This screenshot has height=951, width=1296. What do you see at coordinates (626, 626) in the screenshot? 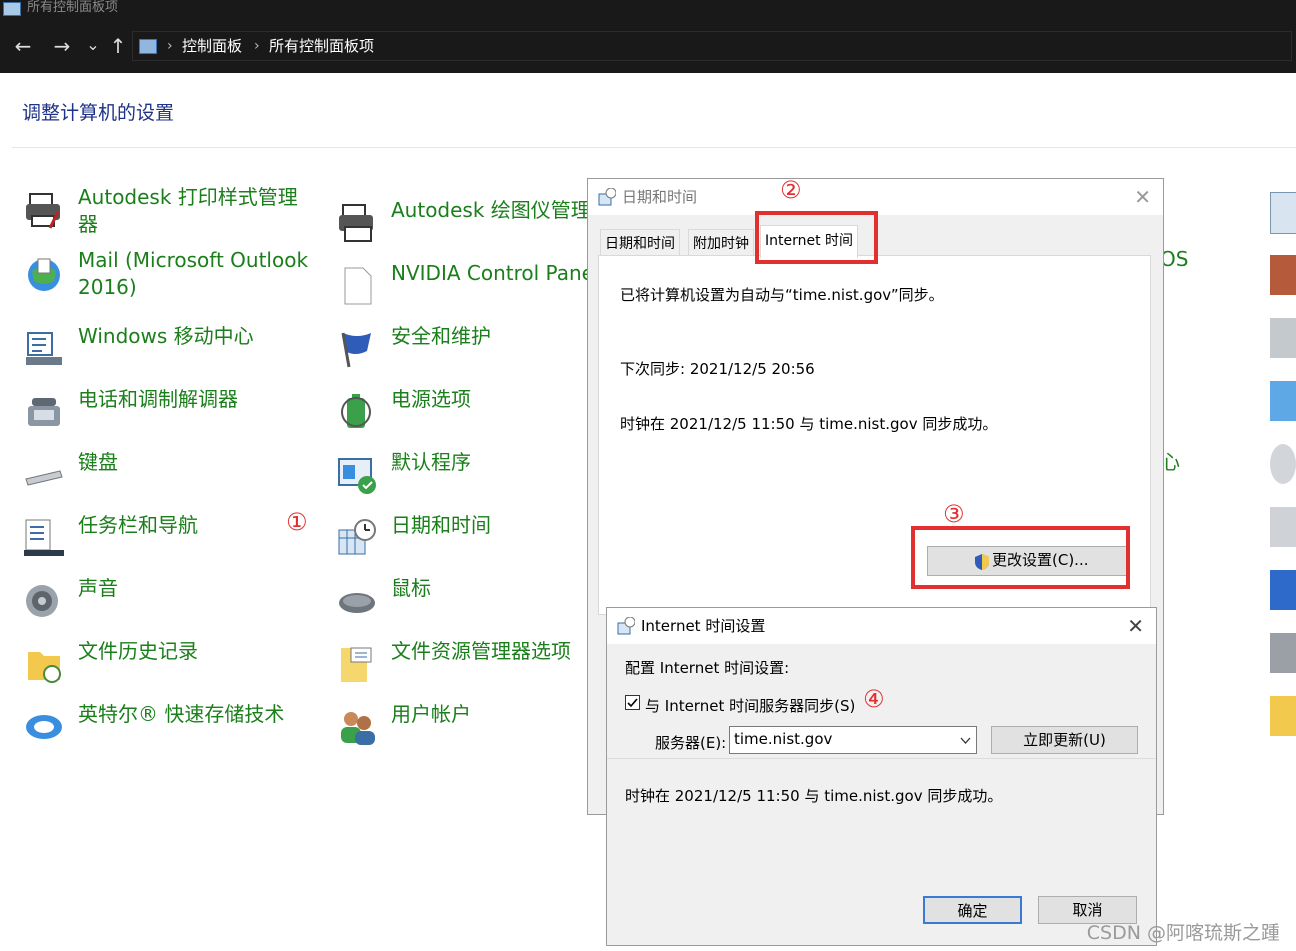
I see `date-time-icon` at bounding box center [626, 626].